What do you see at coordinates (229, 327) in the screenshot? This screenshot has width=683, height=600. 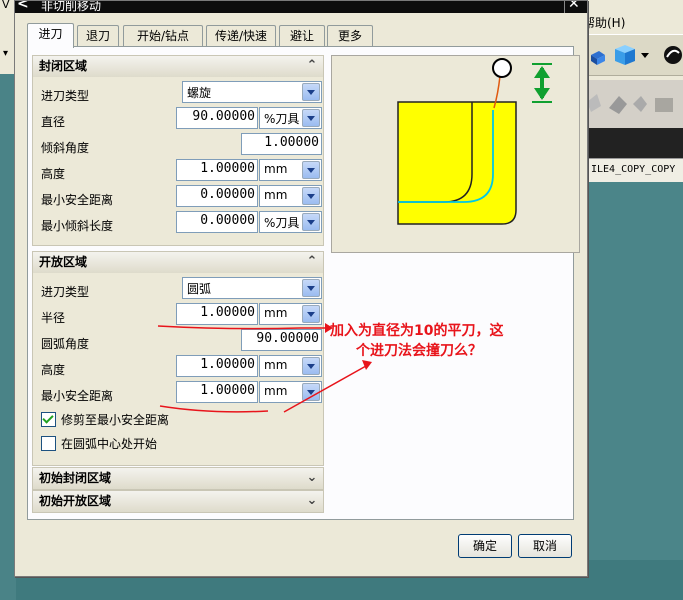 I see `annotation-underline` at bounding box center [229, 327].